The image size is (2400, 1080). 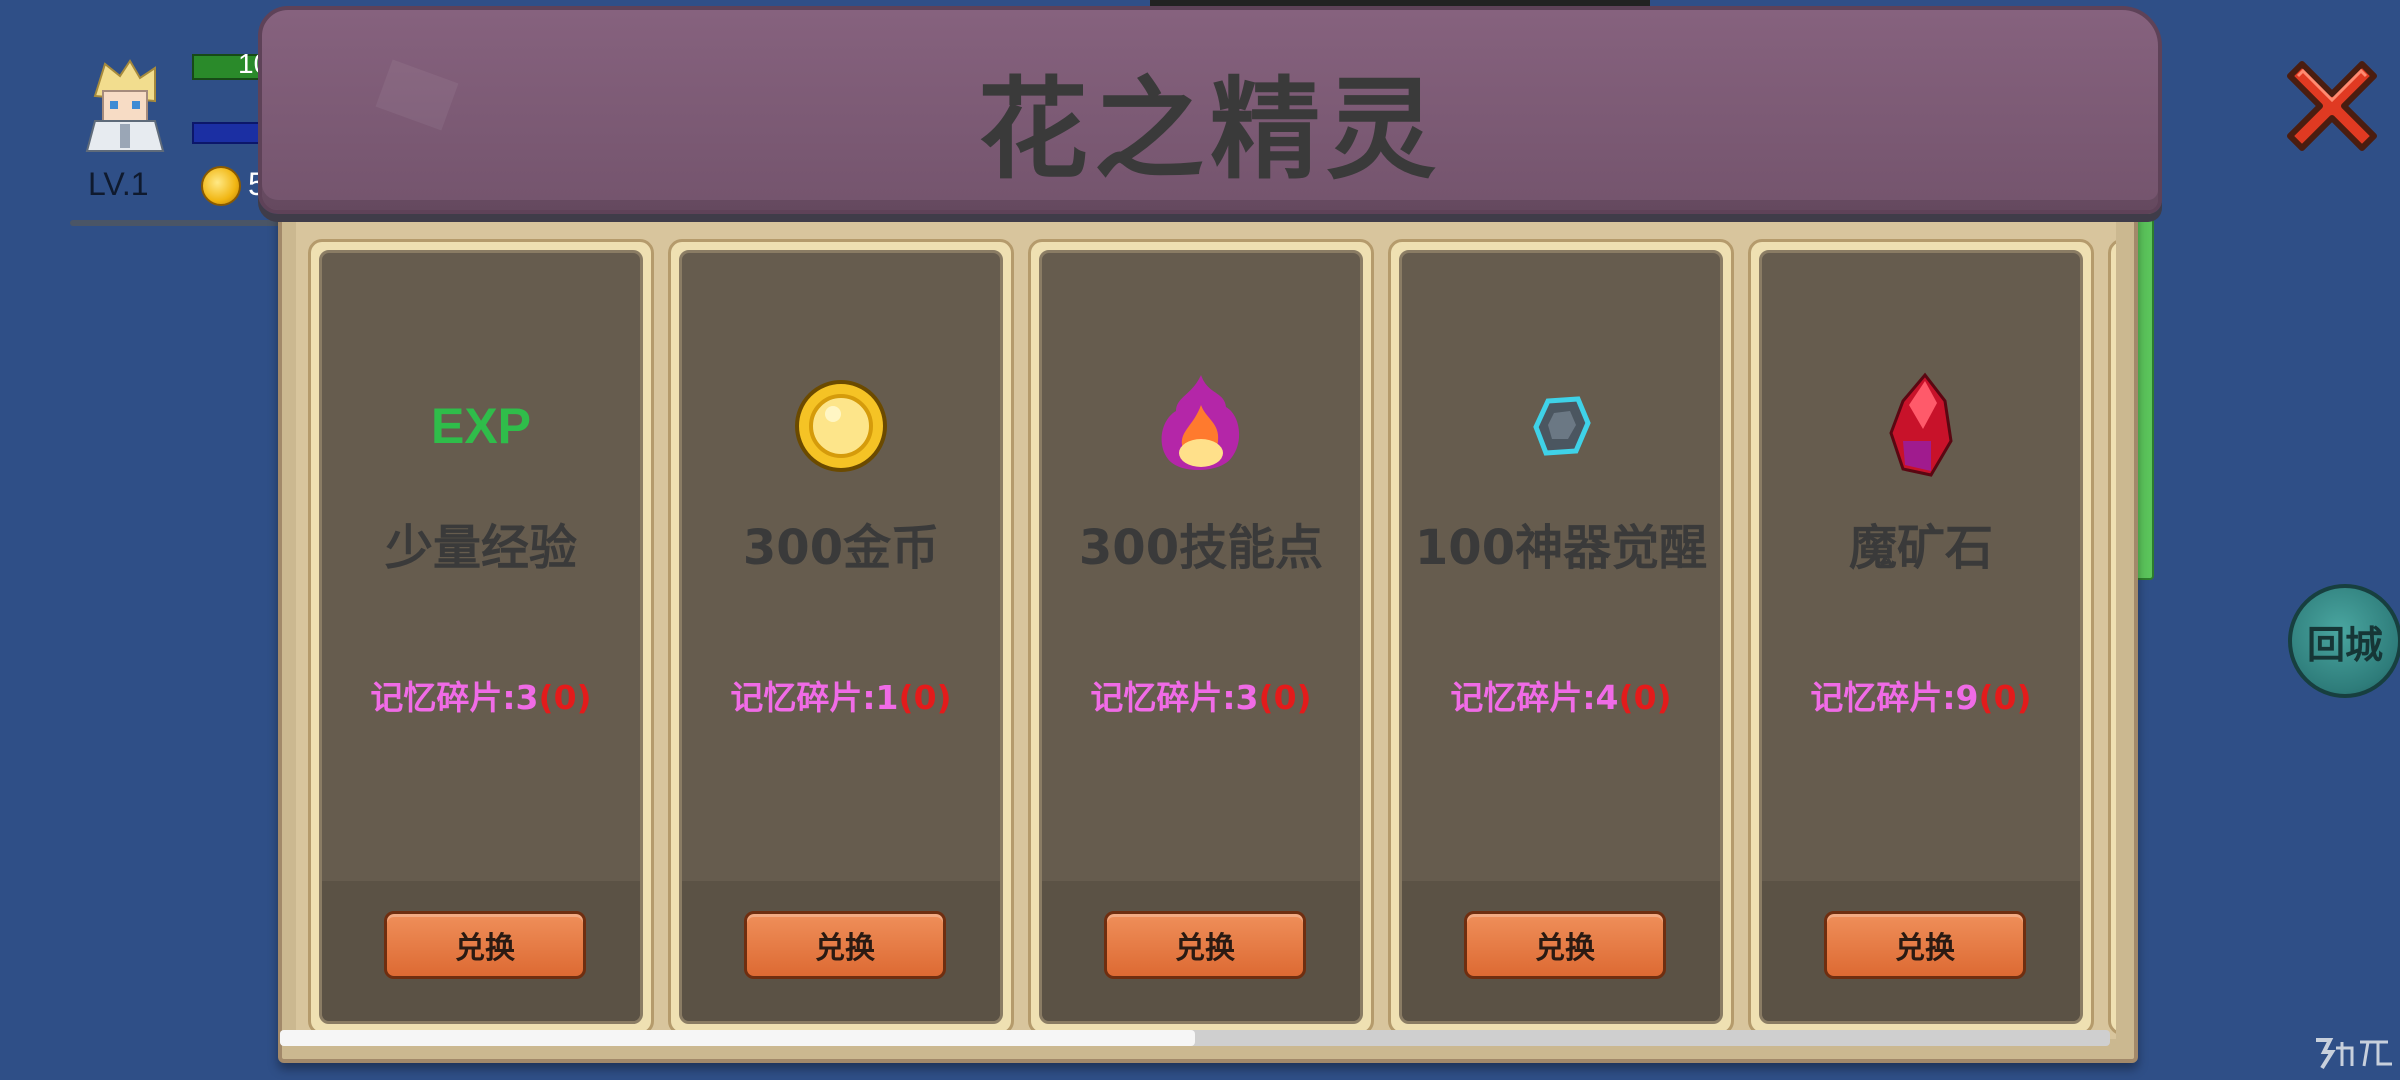 I want to click on artifact-stone-icon, so click(x=1561, y=426).